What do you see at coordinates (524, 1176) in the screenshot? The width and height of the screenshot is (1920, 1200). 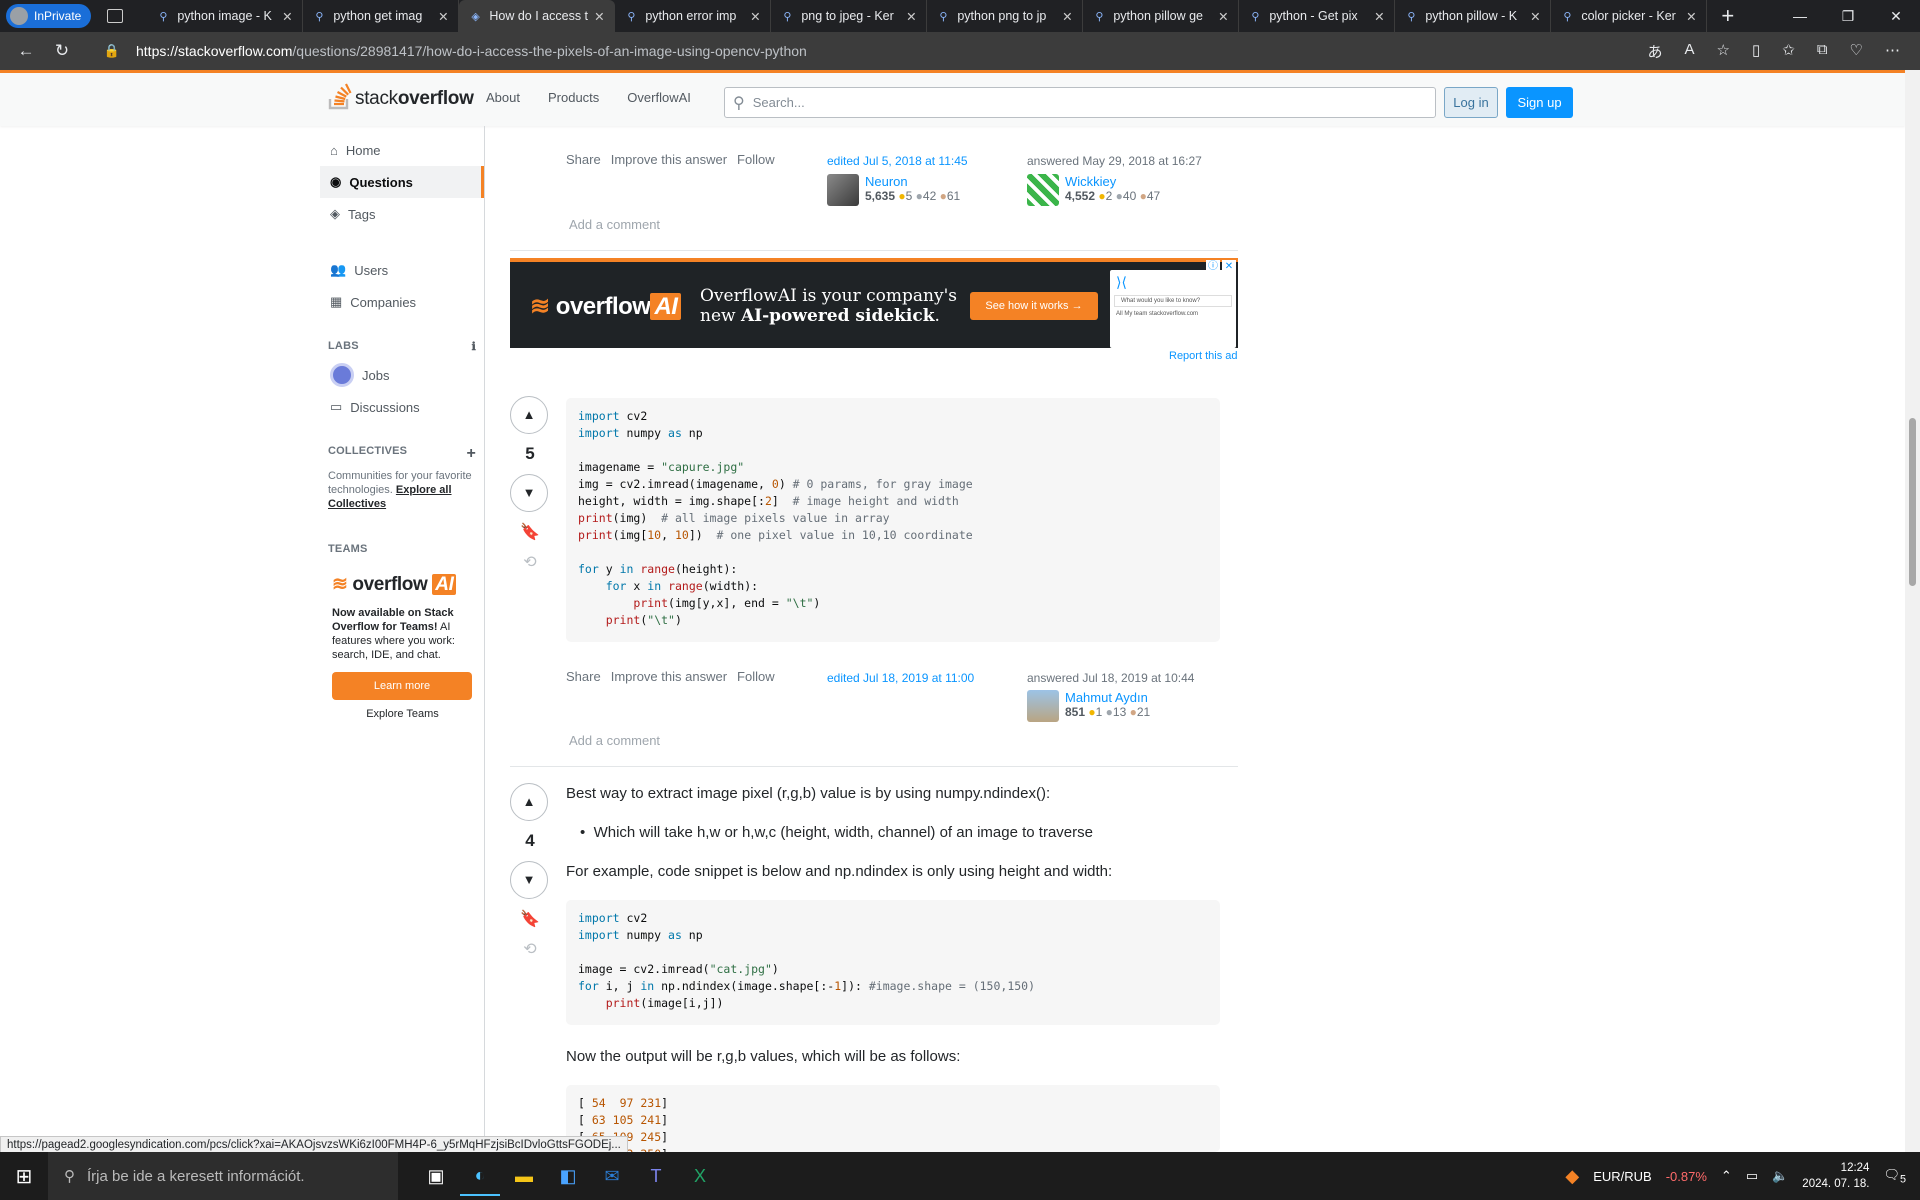 I see `file-explorer-icon: ▬` at bounding box center [524, 1176].